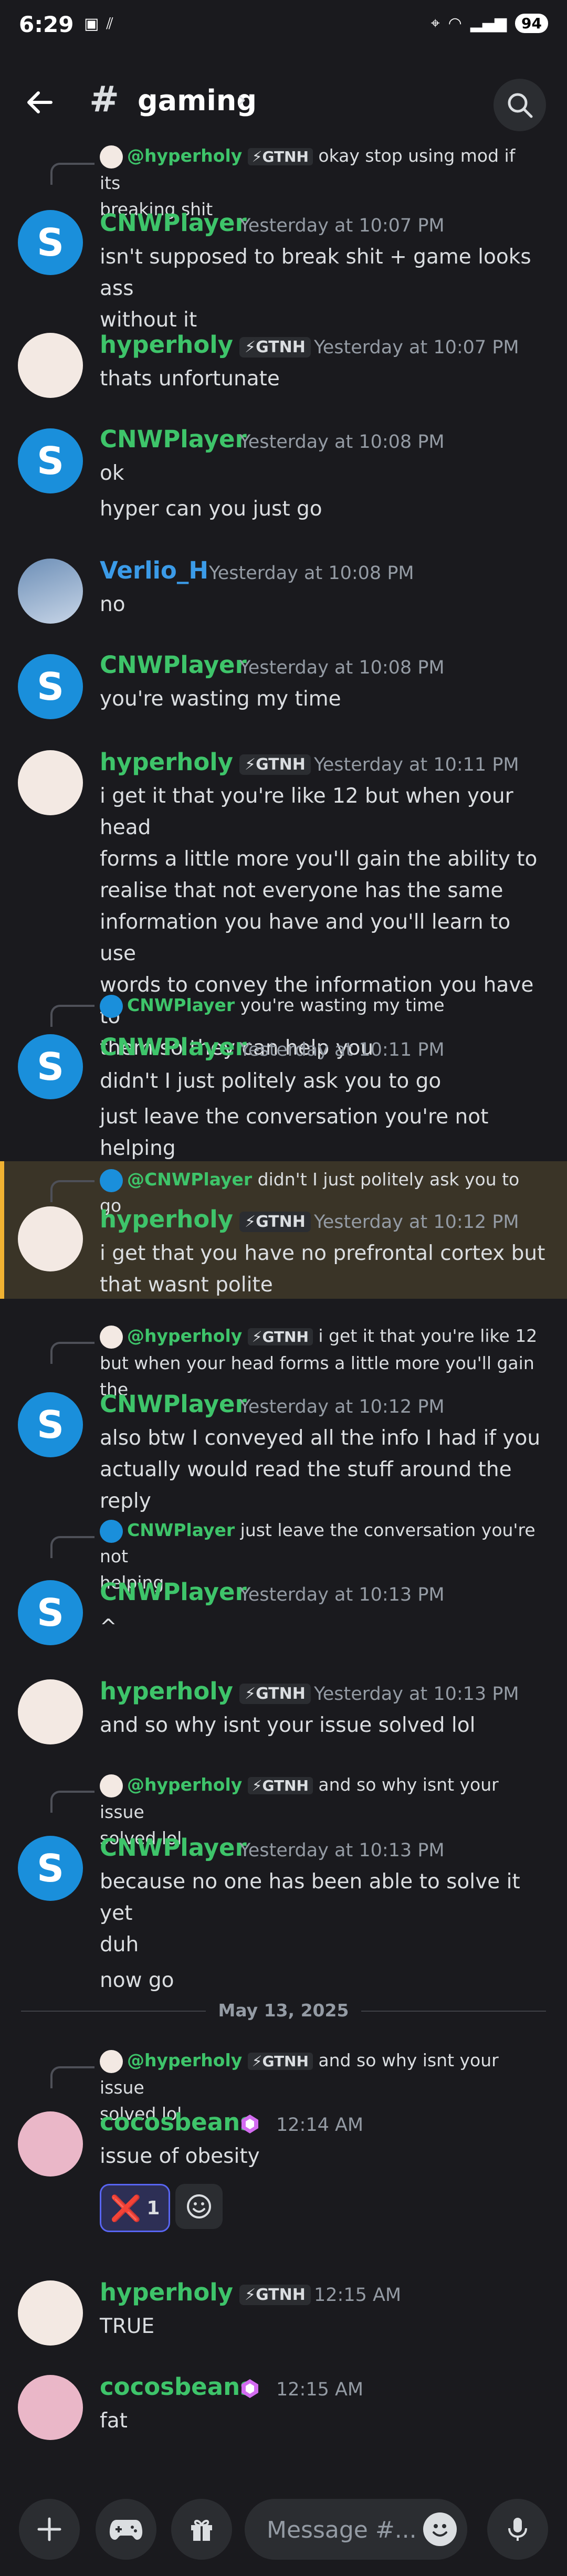 This screenshot has height=2576, width=567. Describe the element at coordinates (49, 2529) in the screenshot. I see `add-attachment-button` at that location.